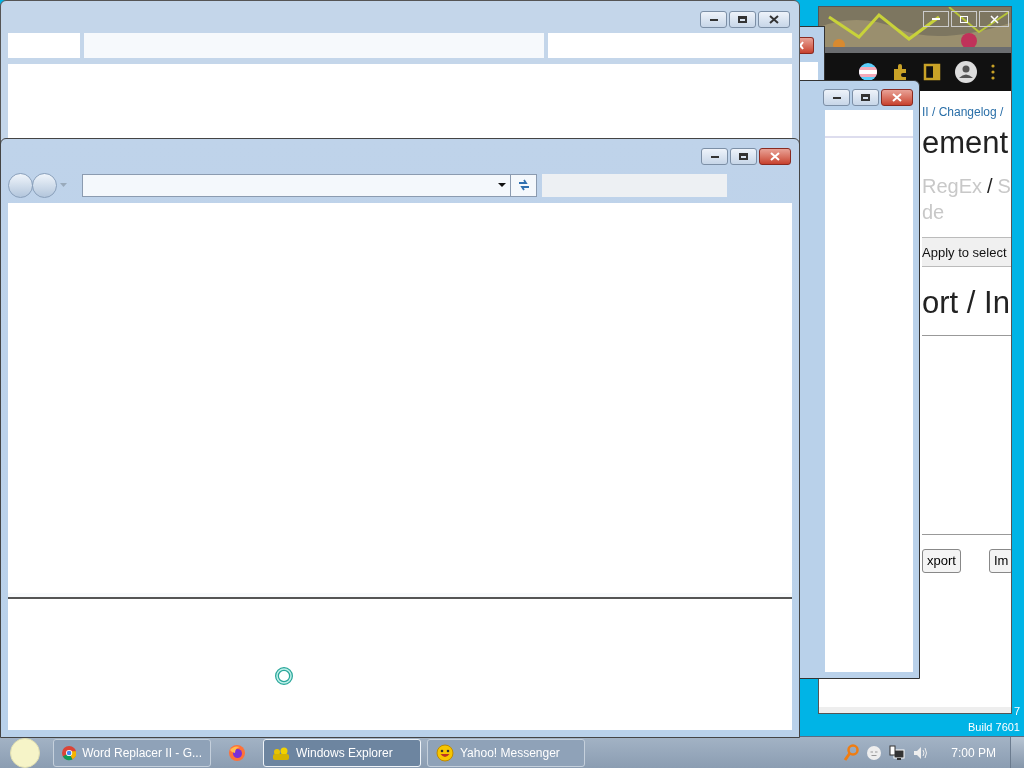 The height and width of the screenshot is (768, 1024). I want to click on side-panel-icon, so click(932, 72).